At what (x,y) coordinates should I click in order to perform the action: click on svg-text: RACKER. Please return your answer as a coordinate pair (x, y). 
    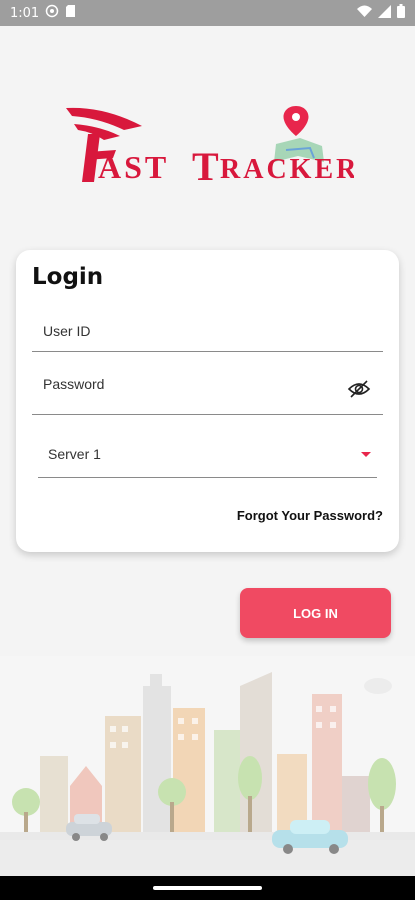
    Looking at the image, I should click on (287, 169).